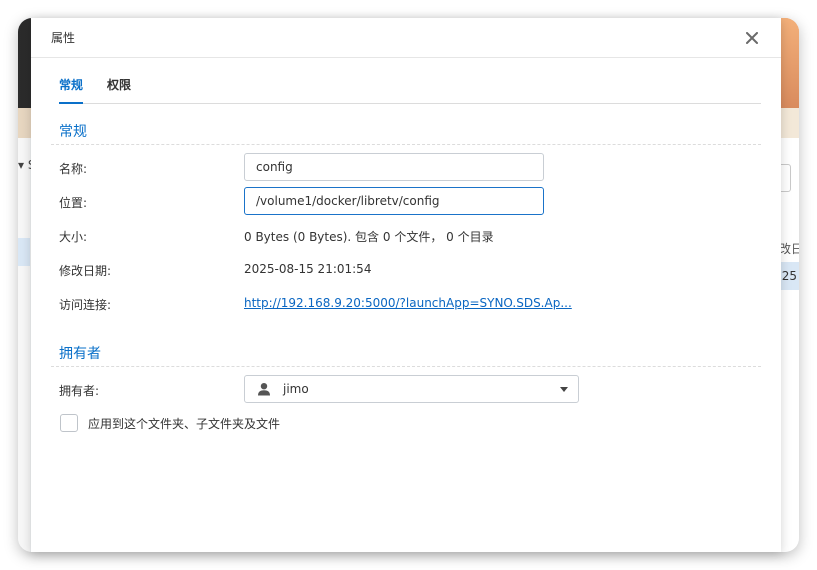 Image resolution: width=817 pixels, height=570 pixels. What do you see at coordinates (308, 269) in the screenshot?
I see `modified-date-value: 2025-08-15 21:01:54` at bounding box center [308, 269].